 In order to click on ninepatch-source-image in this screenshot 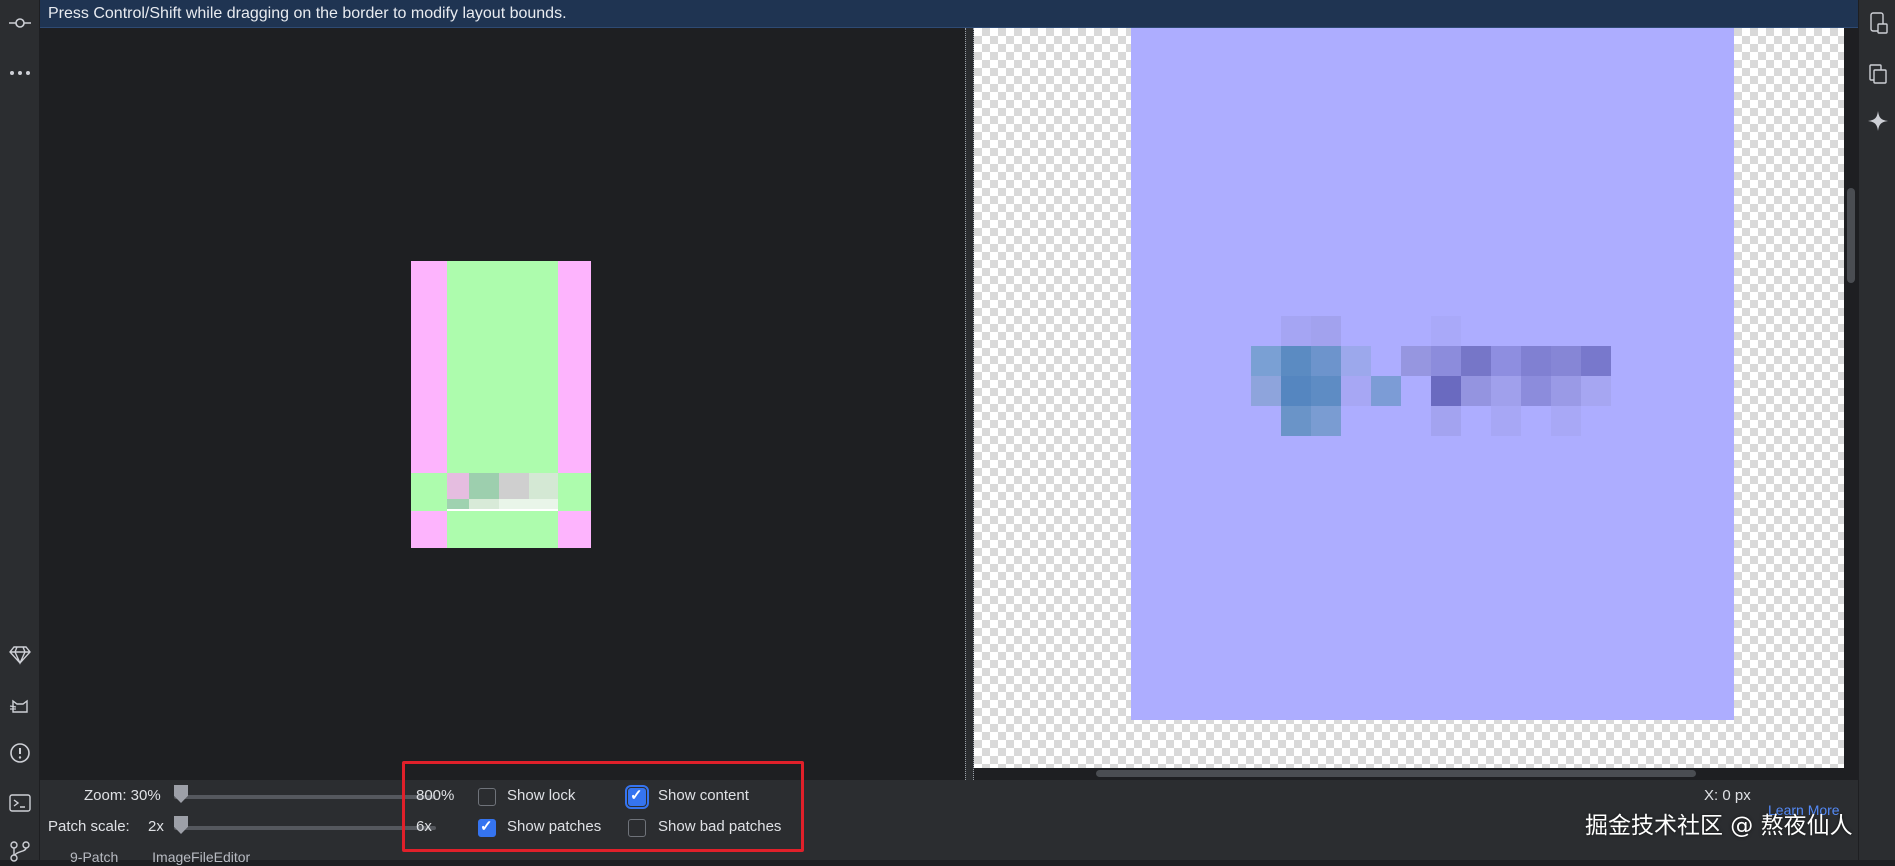, I will do `click(501, 404)`.